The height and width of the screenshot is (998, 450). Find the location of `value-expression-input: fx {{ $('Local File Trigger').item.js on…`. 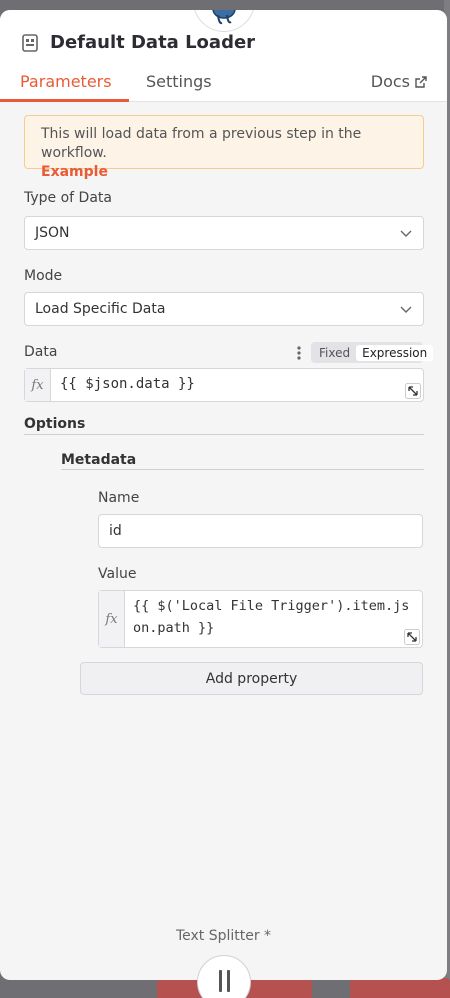

value-expression-input: fx {{ $('Local File Trigger').item.js on… is located at coordinates (260, 619).